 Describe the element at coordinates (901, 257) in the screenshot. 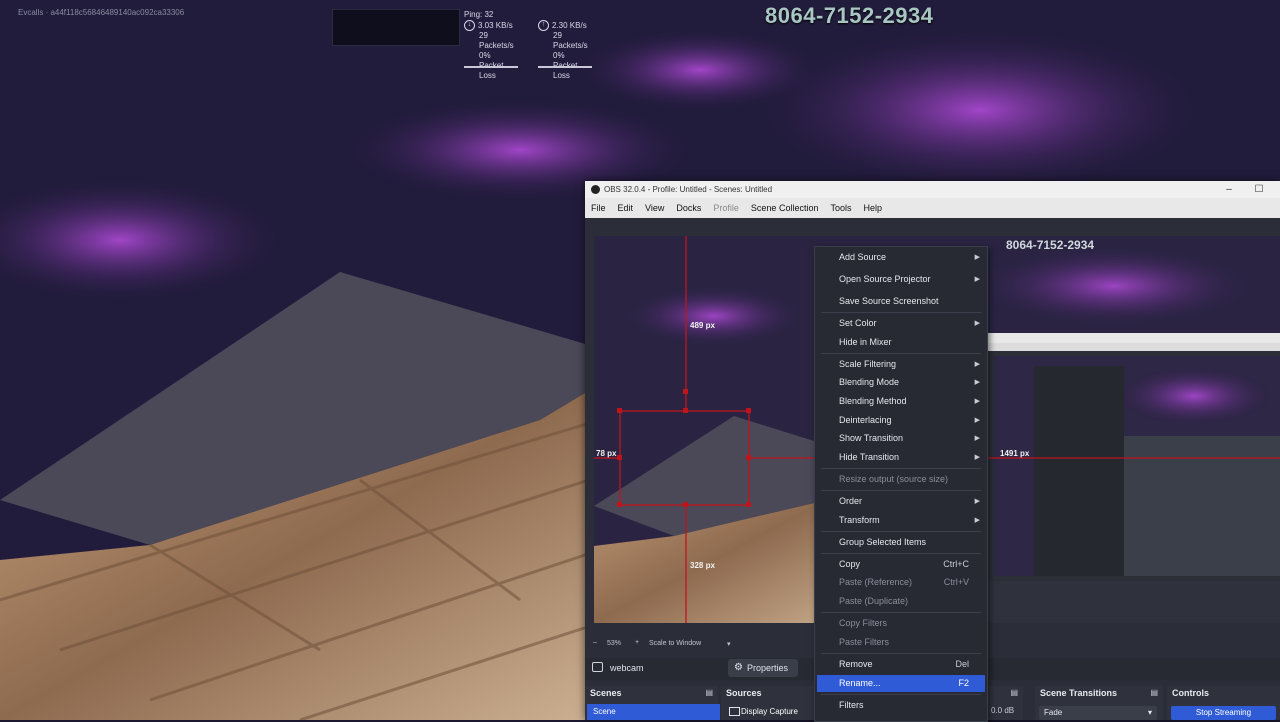

I see `menu-item-add-source: Add Source ▶` at that location.